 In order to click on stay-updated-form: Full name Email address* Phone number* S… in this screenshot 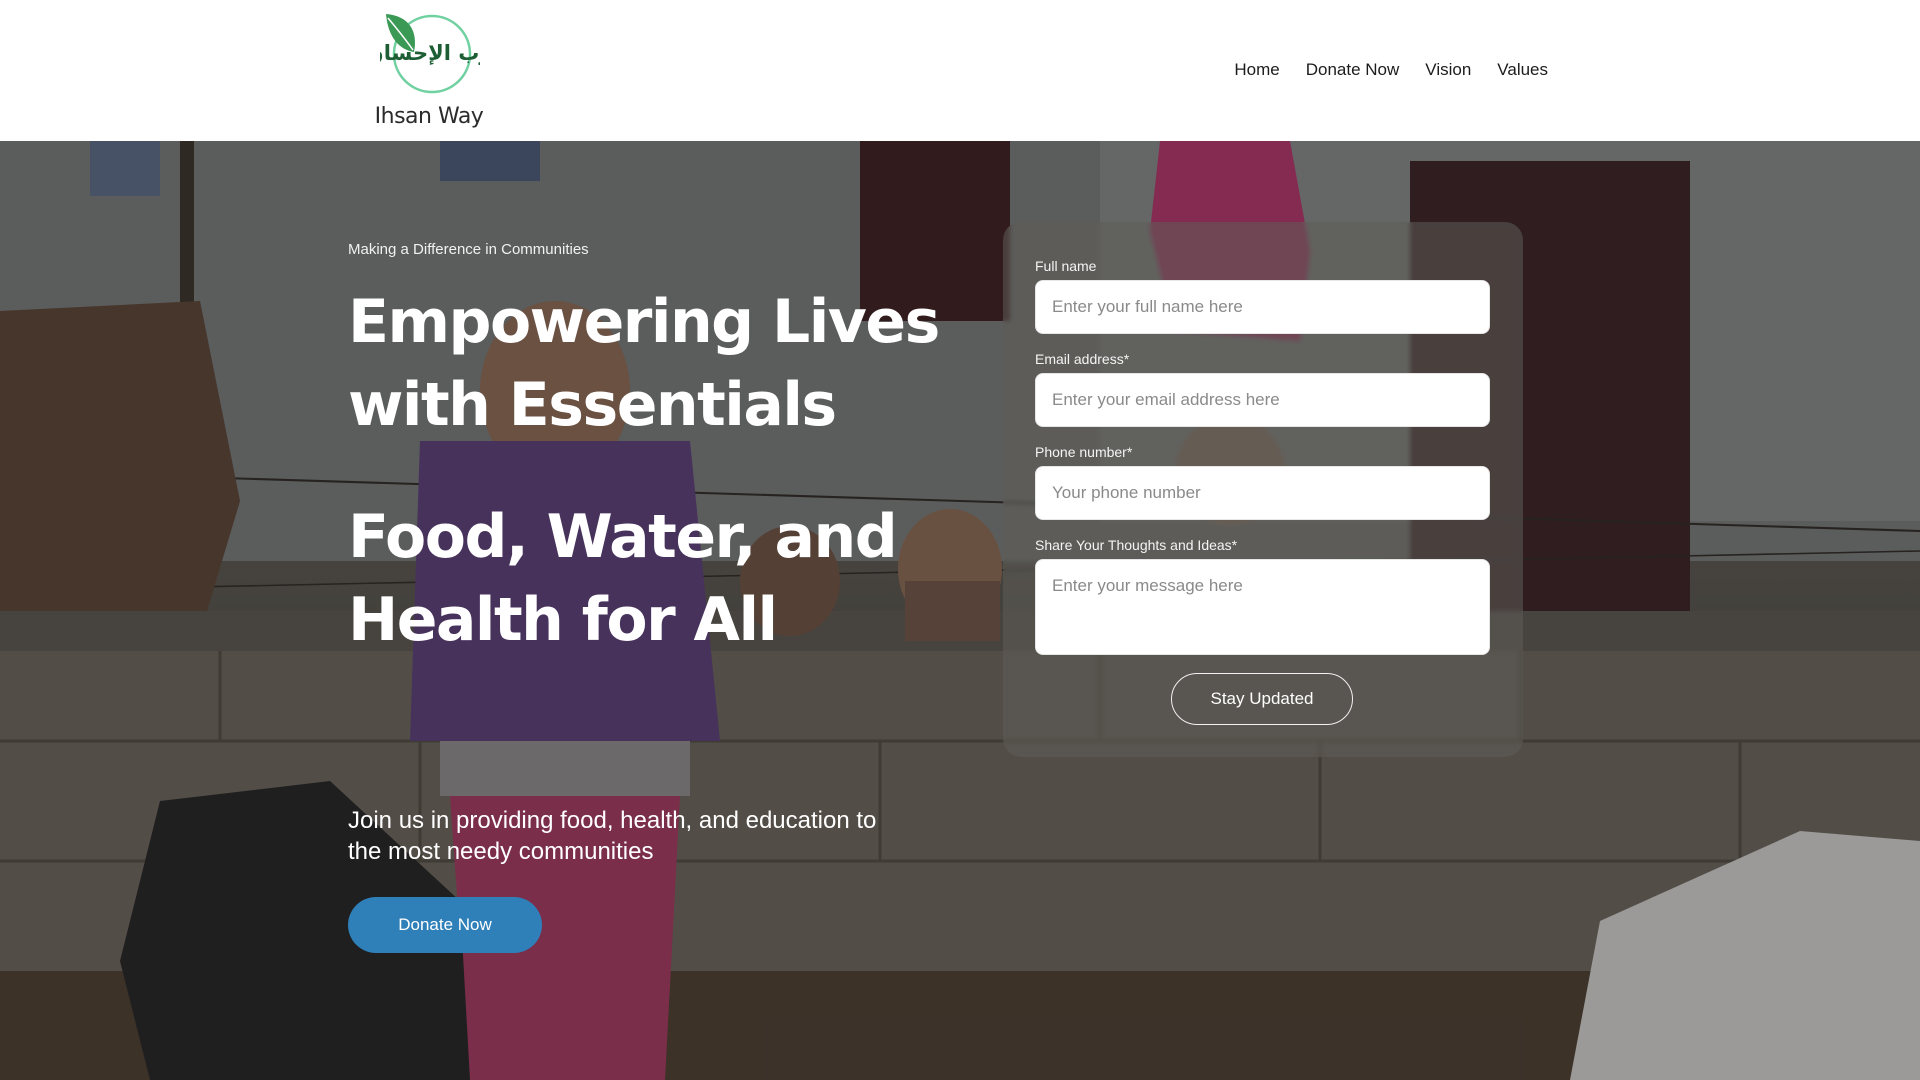, I will do `click(1263, 489)`.